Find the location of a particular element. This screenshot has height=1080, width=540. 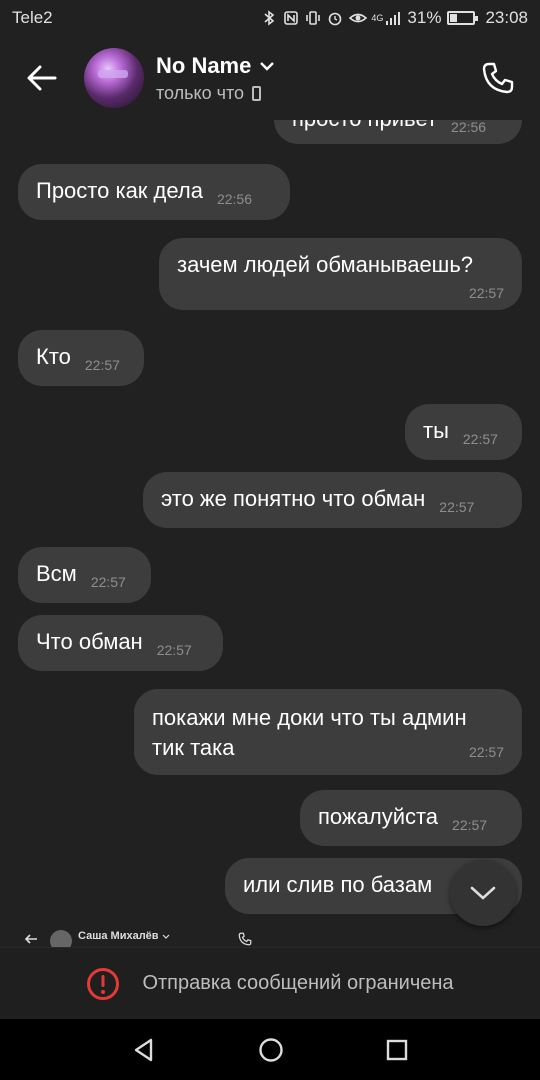

message-text: пожалуйста is located at coordinates (378, 816).